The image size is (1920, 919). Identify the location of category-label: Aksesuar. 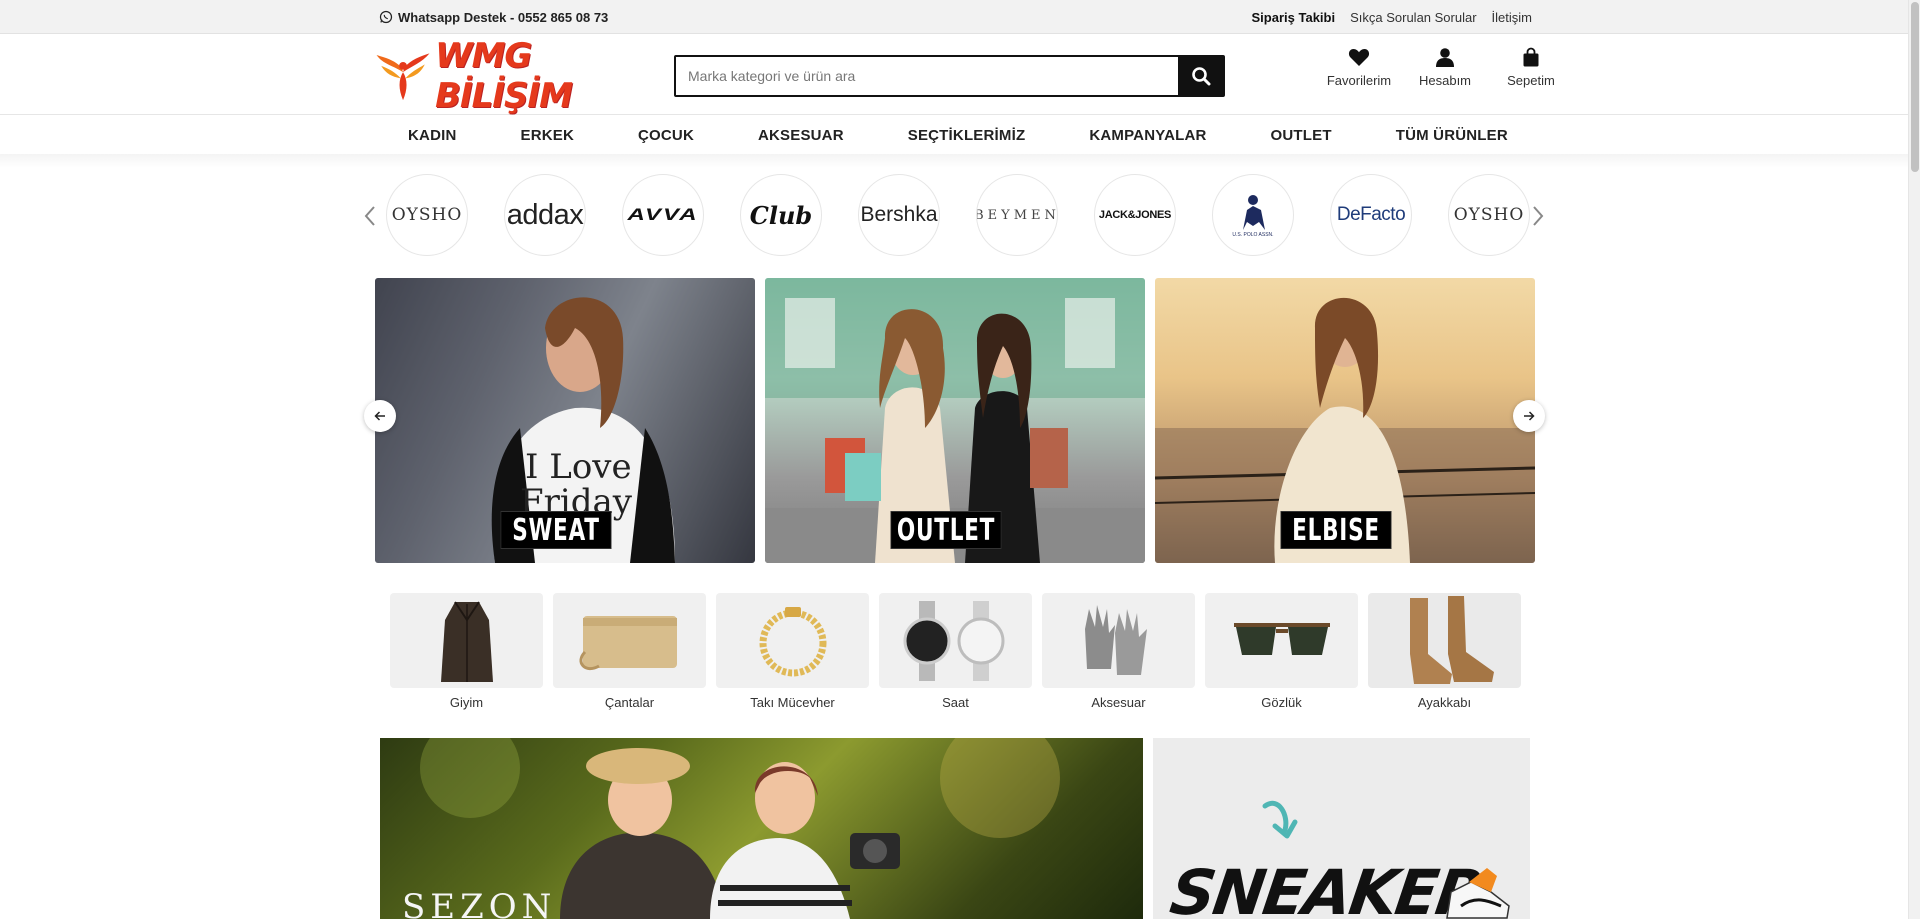
(1118, 702).